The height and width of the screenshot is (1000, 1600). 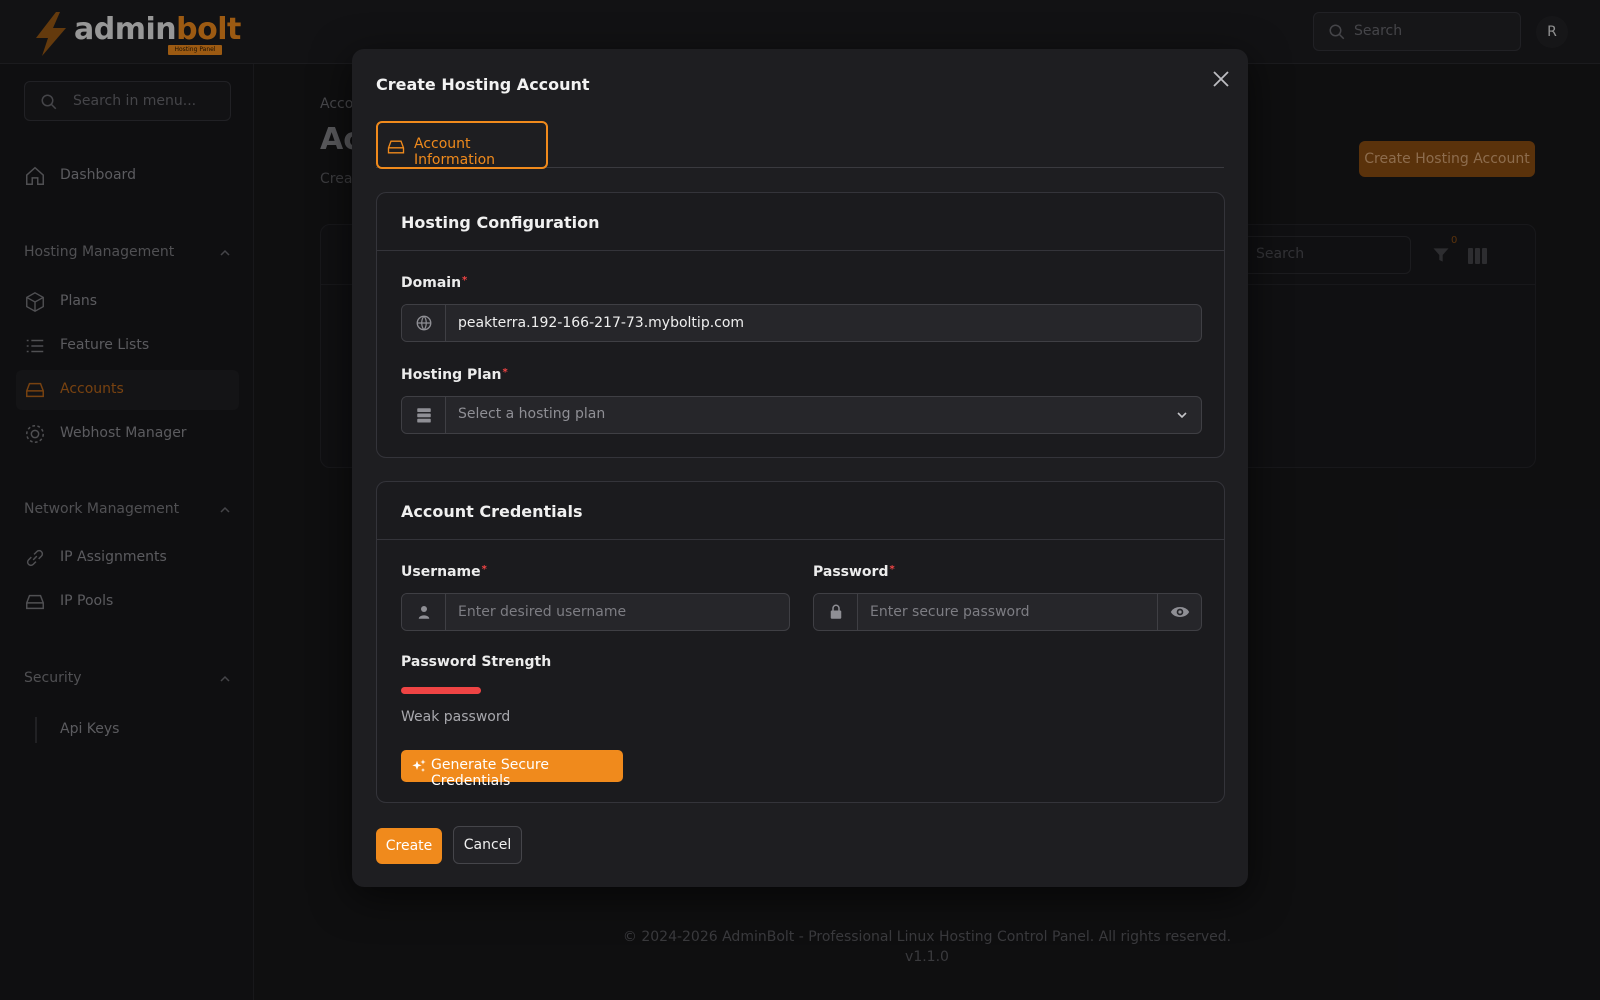 I want to click on tab-account-information: Account Information, so click(x=462, y=145).